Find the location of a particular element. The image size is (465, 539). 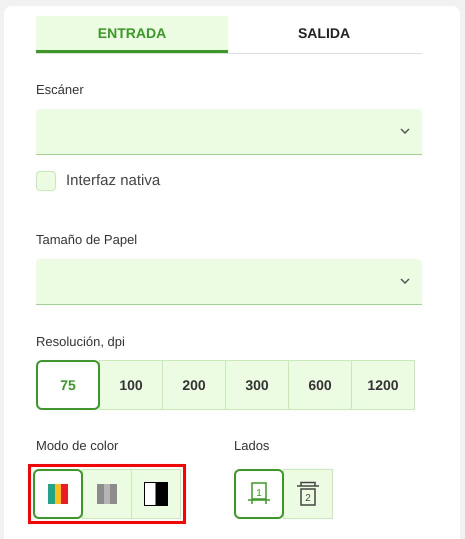

resolution-option: 300 is located at coordinates (257, 385).